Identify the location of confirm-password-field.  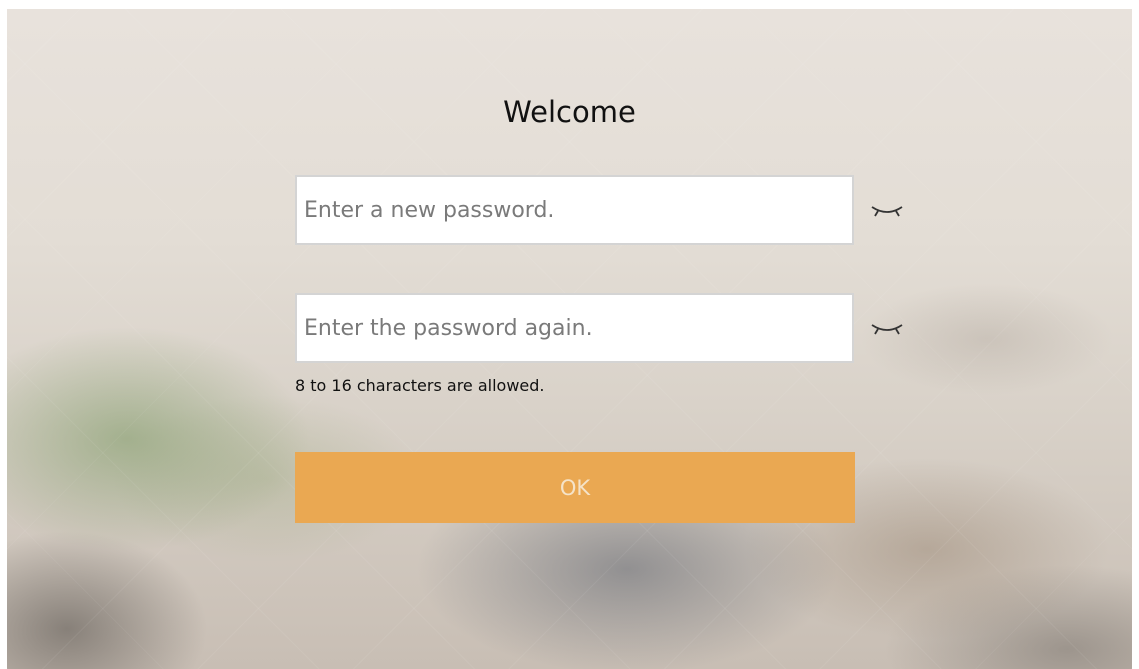
(574, 328).